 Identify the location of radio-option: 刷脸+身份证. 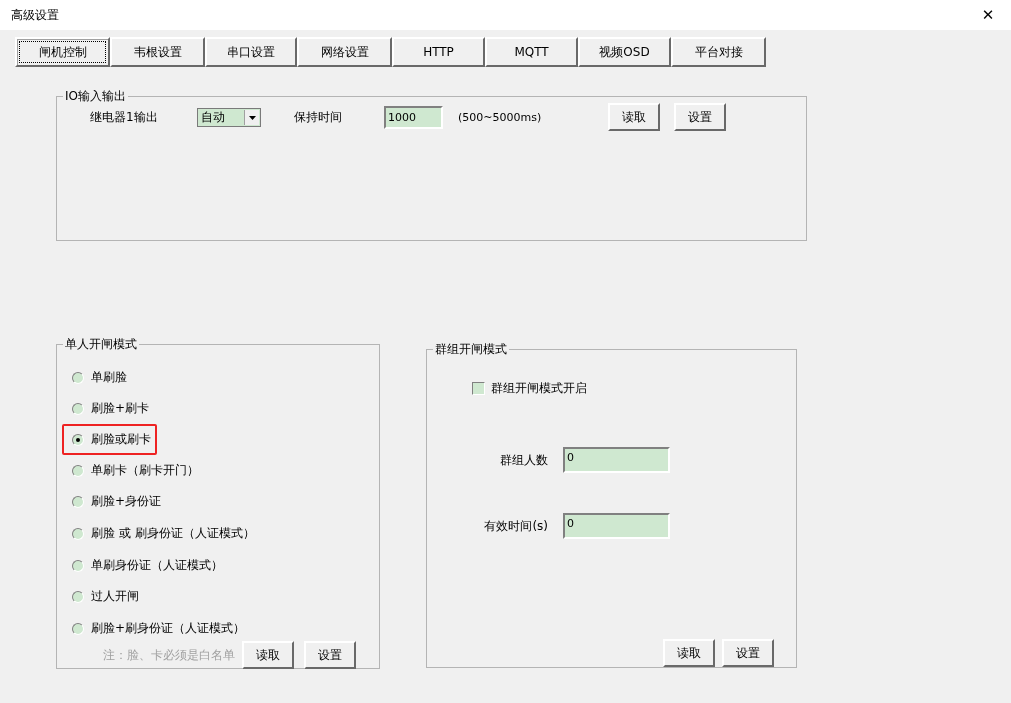
(117, 501).